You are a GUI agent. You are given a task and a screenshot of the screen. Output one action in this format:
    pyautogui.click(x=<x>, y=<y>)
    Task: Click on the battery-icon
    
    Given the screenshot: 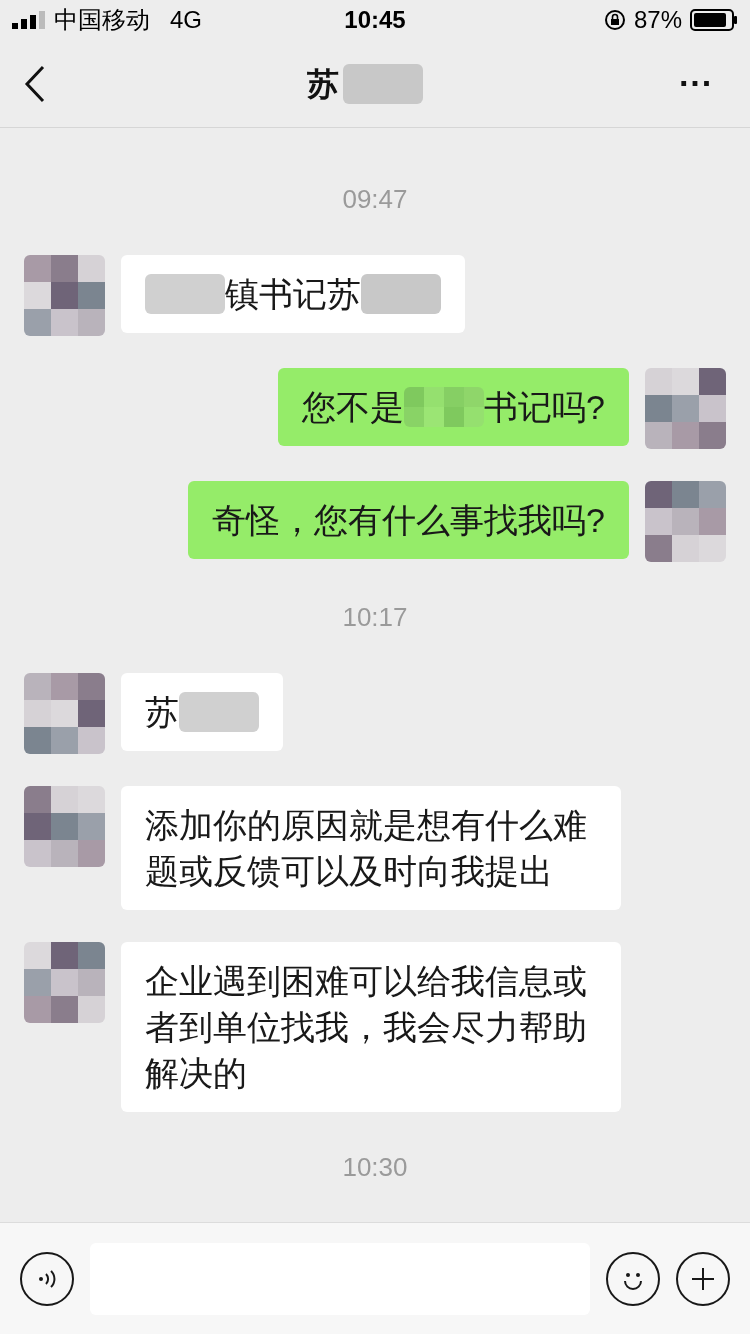 What is the action you would take?
    pyautogui.click(x=714, y=20)
    